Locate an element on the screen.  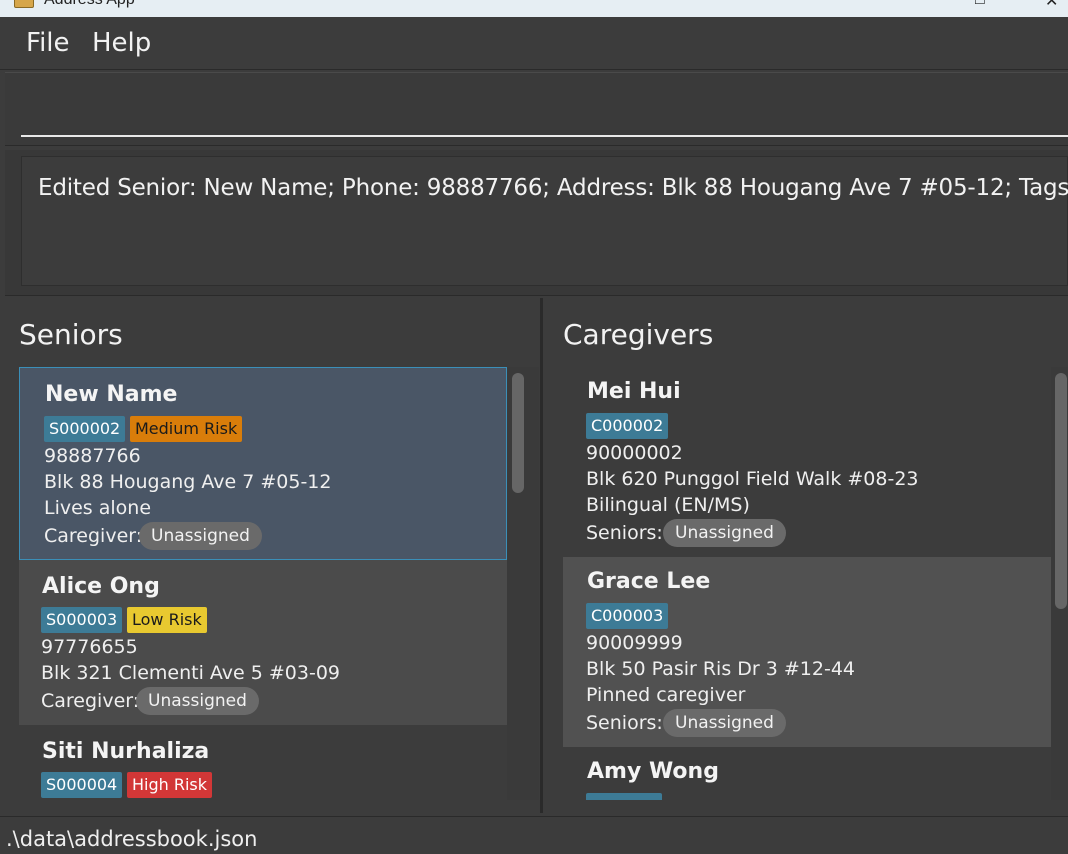
senior-name: Alice Ong is located at coordinates (101, 586).